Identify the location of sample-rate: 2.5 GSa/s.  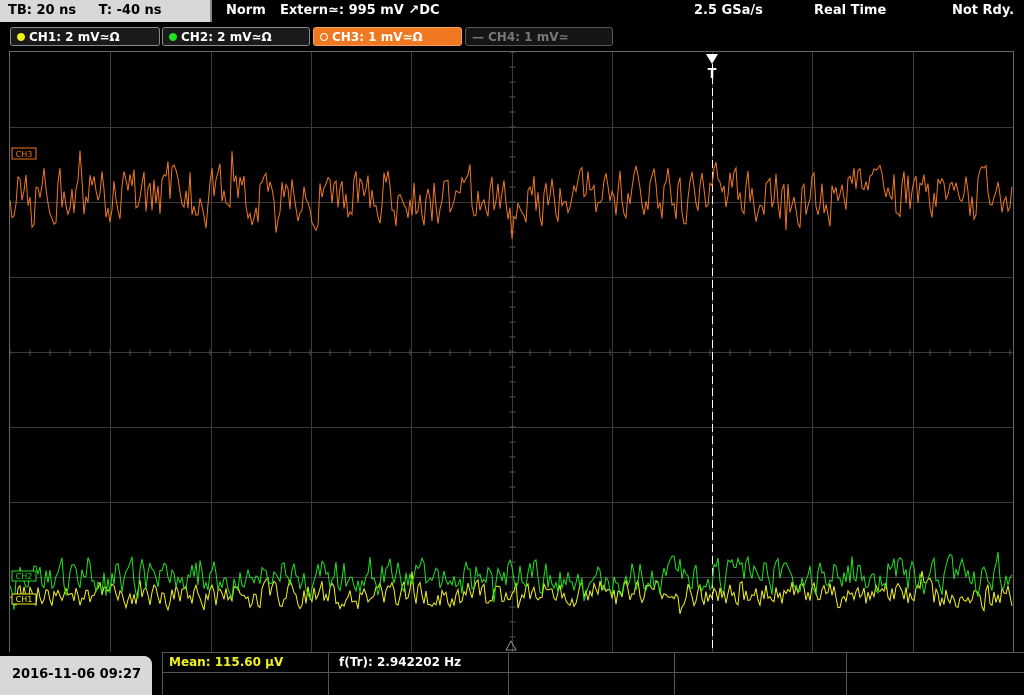
(728, 10).